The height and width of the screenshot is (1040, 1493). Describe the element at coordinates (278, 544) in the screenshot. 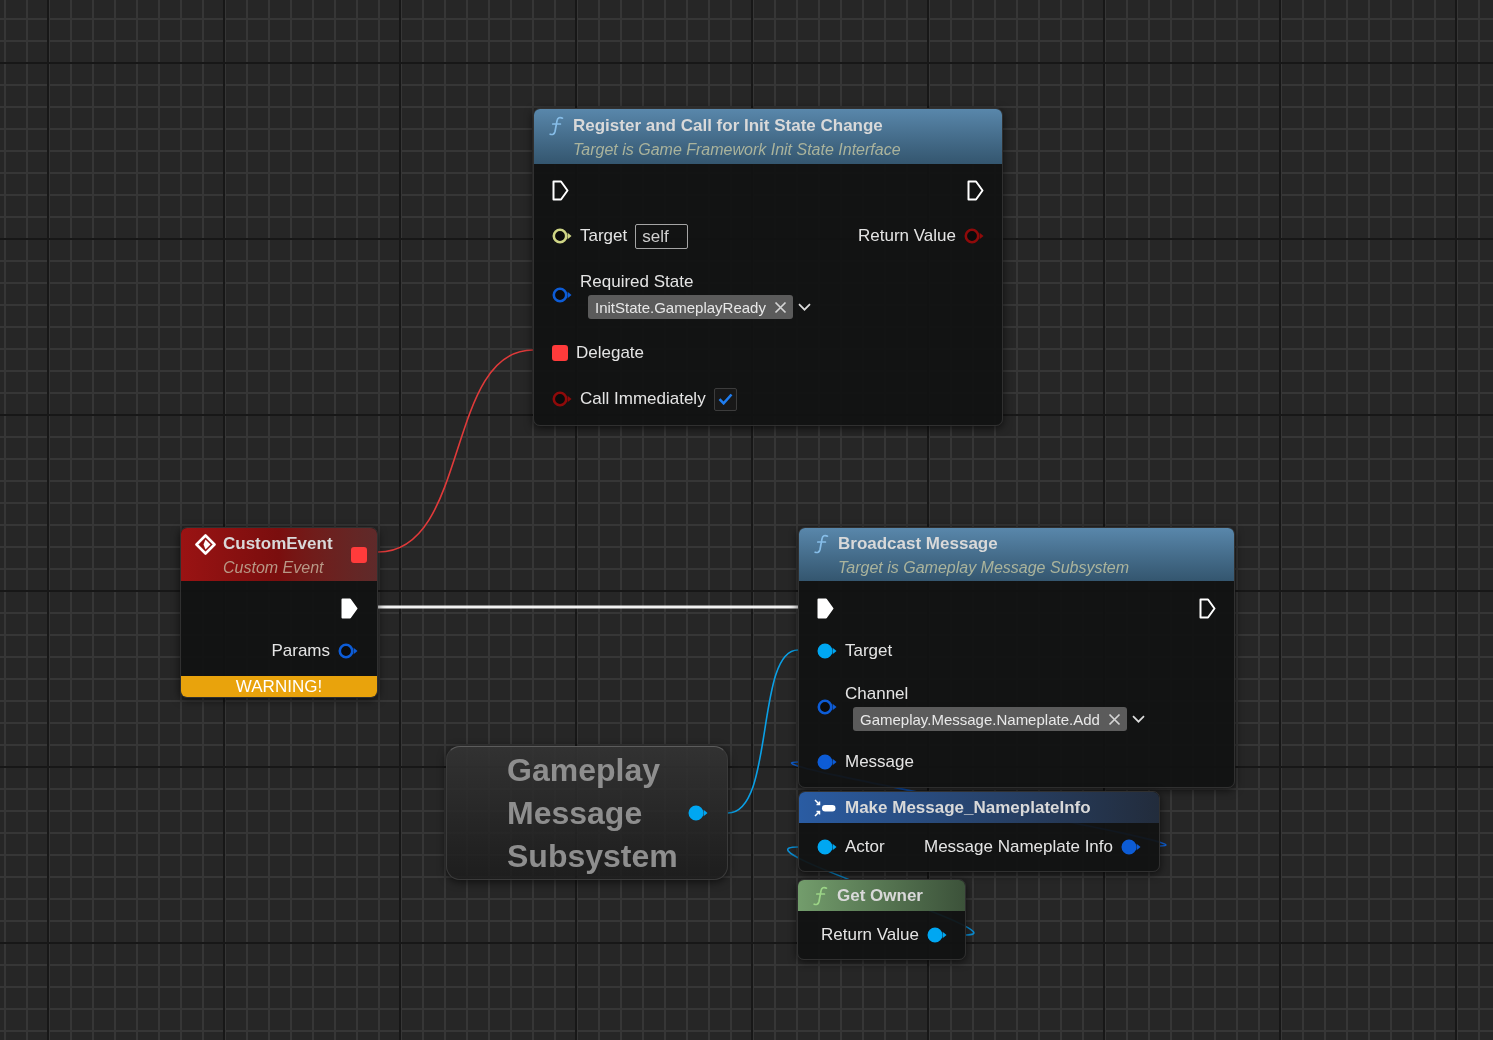

I see `node-title: CustomEvent` at that location.